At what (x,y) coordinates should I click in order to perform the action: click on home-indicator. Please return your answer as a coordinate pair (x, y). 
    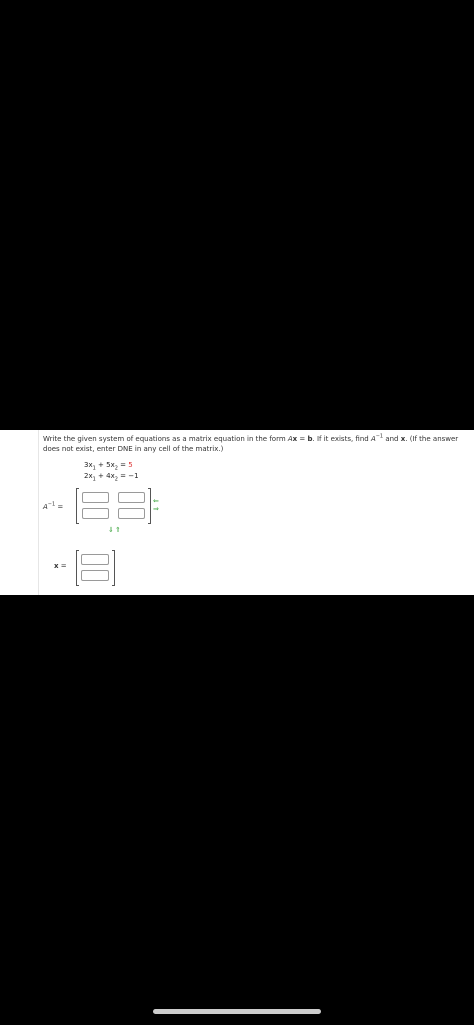
    Looking at the image, I should click on (237, 1011).